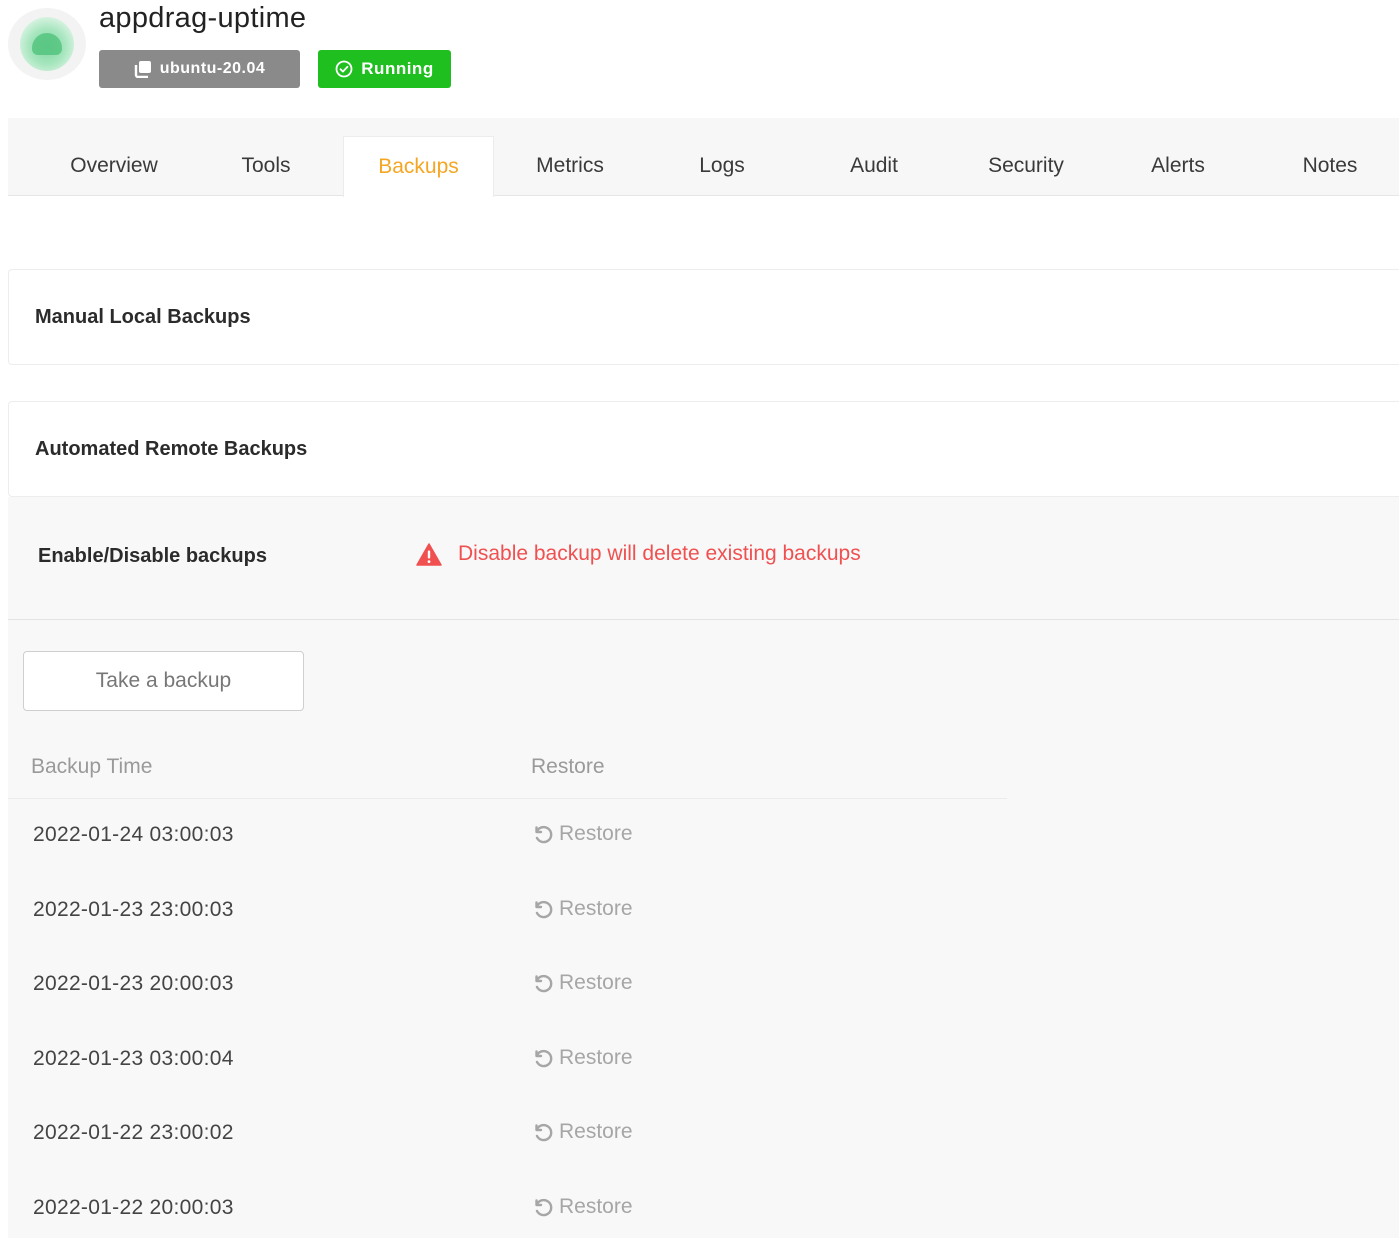 The image size is (1399, 1246). Describe the element at coordinates (133, 835) in the screenshot. I see `backup-time-cell: 2022-01-24 03:00:03` at that location.